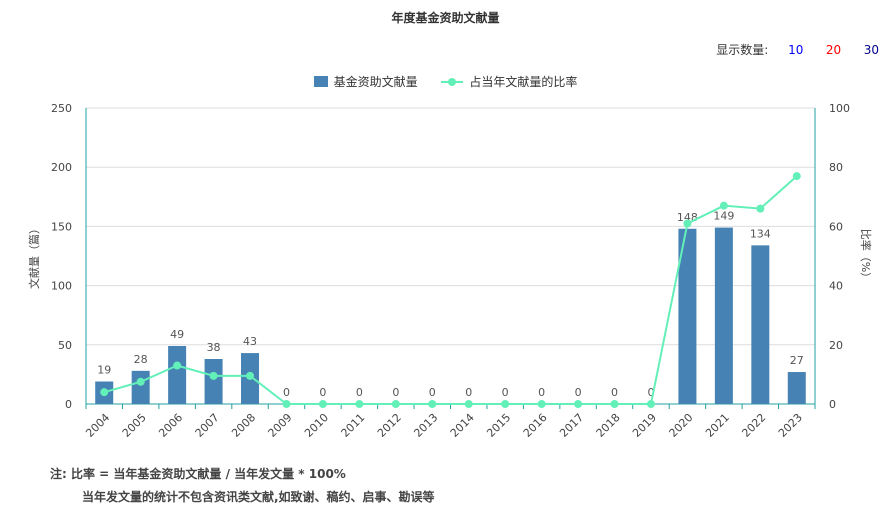 Image resolution: width=891 pixels, height=509 pixels. Describe the element at coordinates (214, 347) in the screenshot. I see `bar-value-label: 38` at that location.